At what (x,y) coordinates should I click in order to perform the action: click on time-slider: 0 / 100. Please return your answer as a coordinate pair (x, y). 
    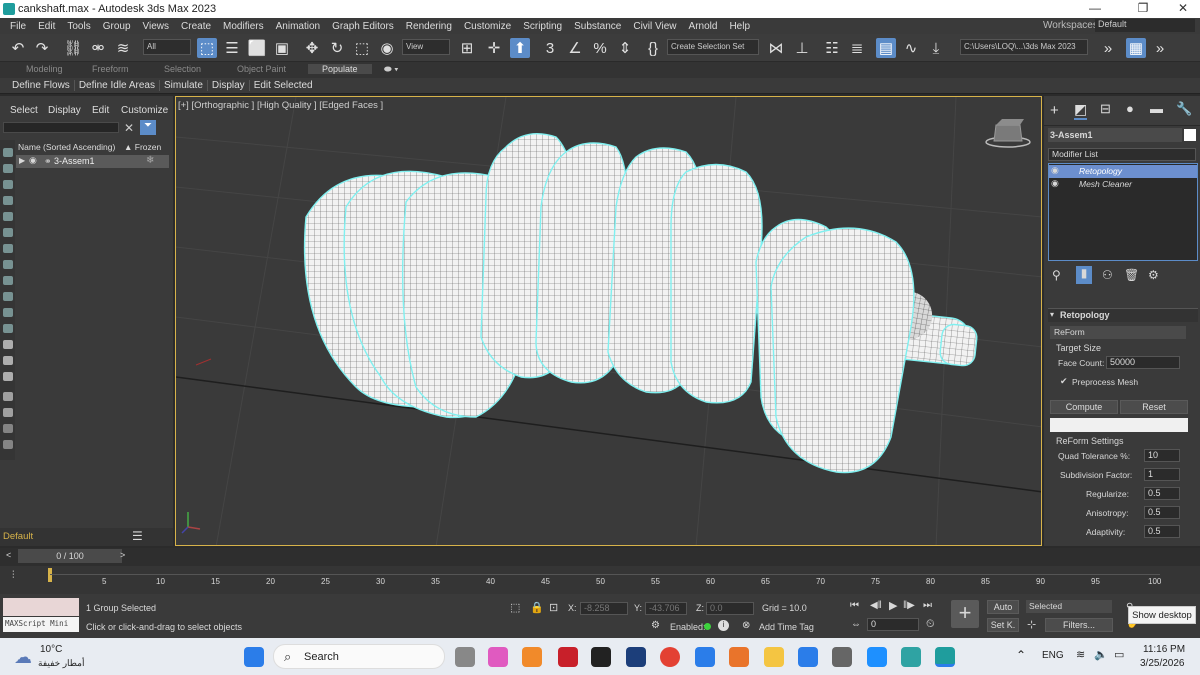
    Looking at the image, I should click on (70, 556).